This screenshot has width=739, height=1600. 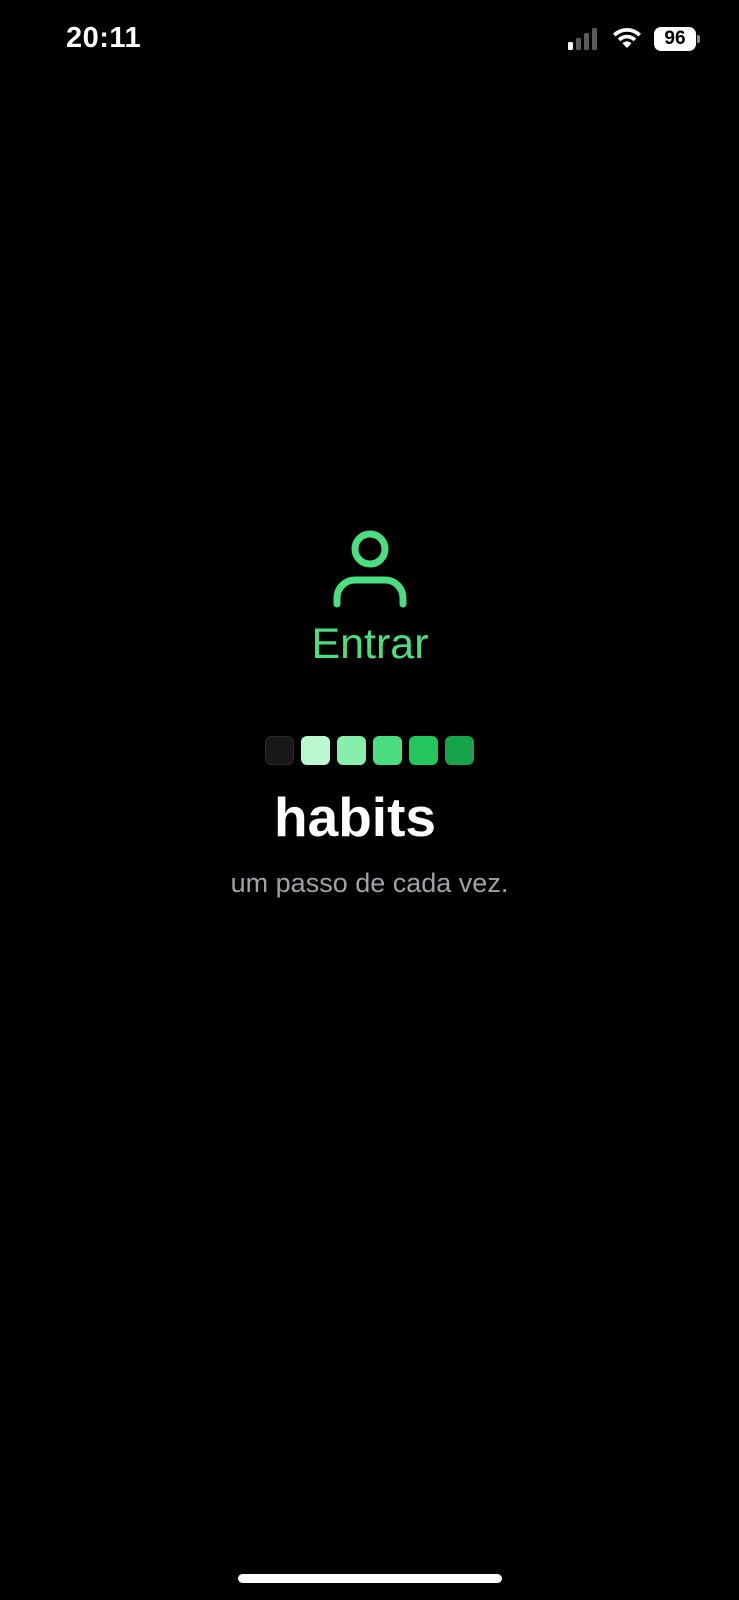 What do you see at coordinates (370, 569) in the screenshot?
I see `user-icon` at bounding box center [370, 569].